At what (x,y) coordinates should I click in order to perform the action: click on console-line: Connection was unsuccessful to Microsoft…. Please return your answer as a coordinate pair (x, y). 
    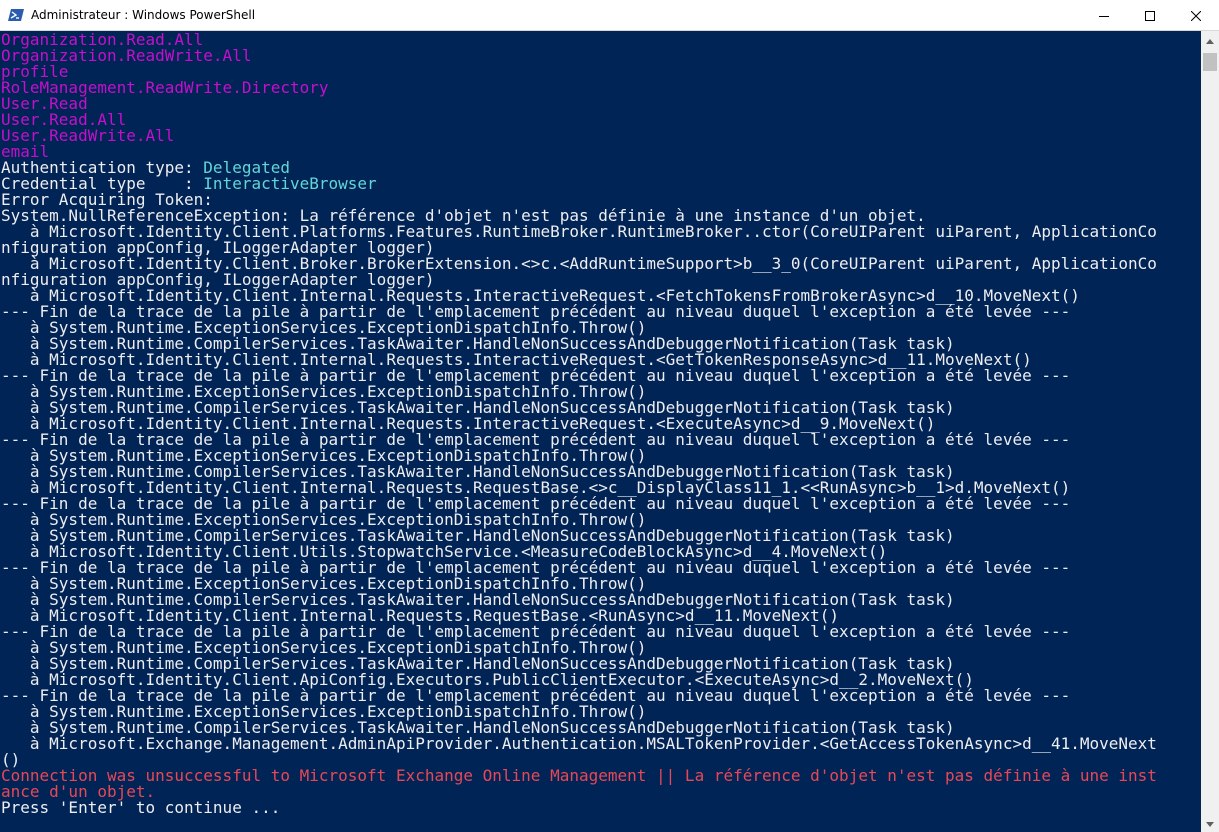
    Looking at the image, I should click on (579, 776).